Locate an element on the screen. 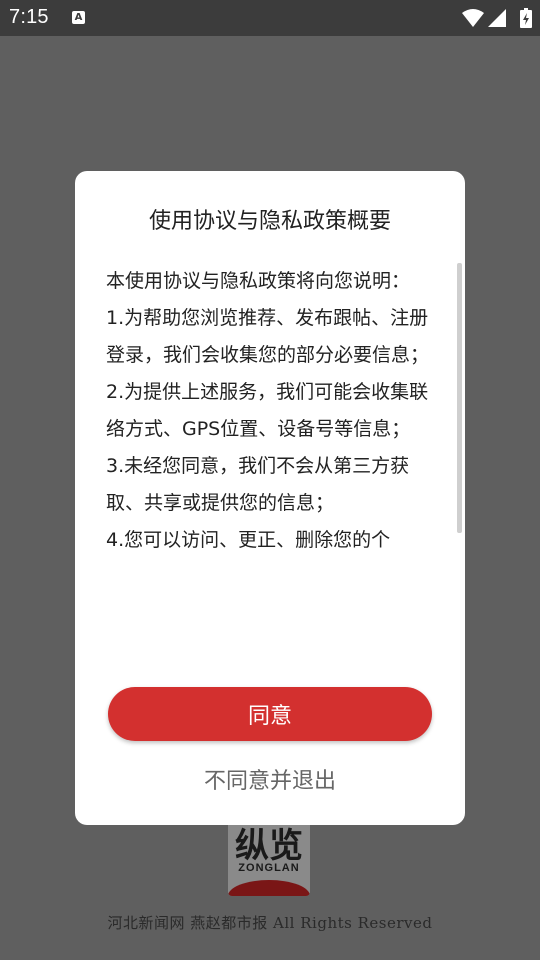  status-bar: 7:15 A is located at coordinates (270, 18).